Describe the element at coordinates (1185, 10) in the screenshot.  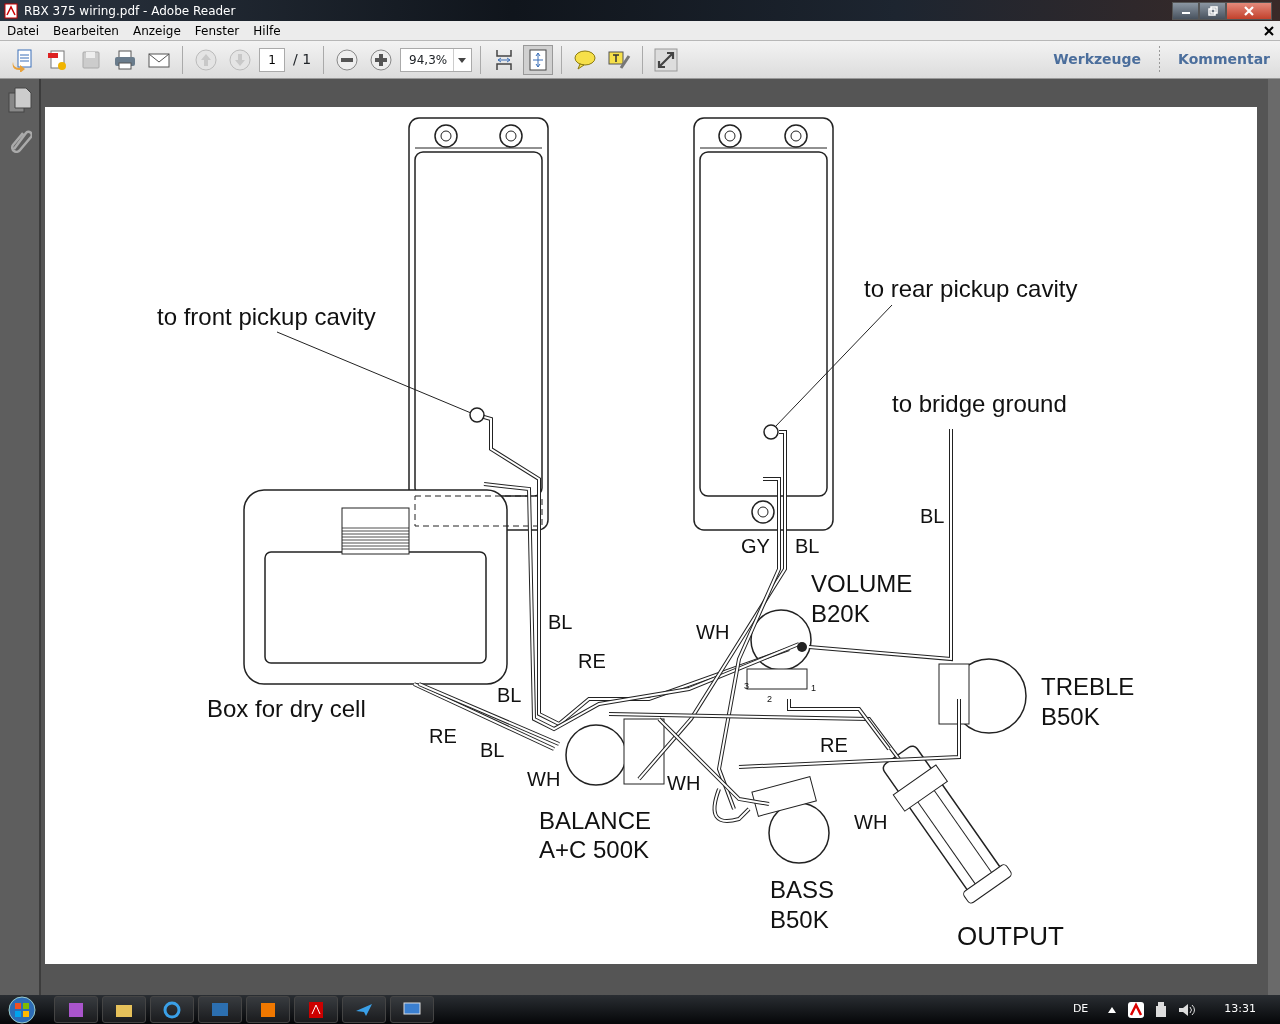
I see `minimize-button` at that location.